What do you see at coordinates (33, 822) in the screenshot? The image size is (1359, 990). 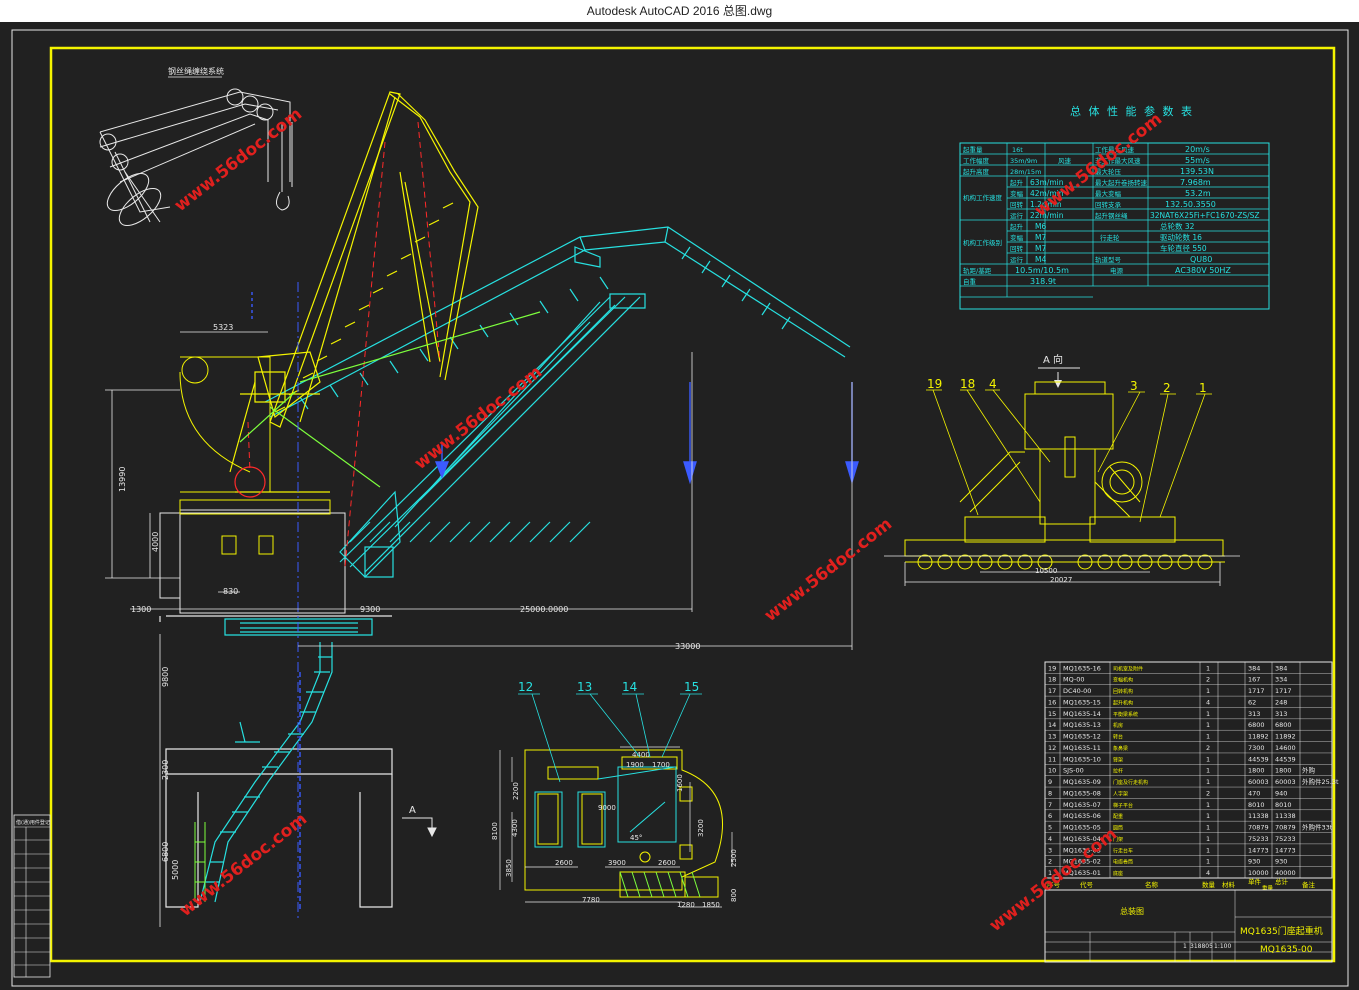 I see `left-table-title: 借(通)用件登记` at bounding box center [33, 822].